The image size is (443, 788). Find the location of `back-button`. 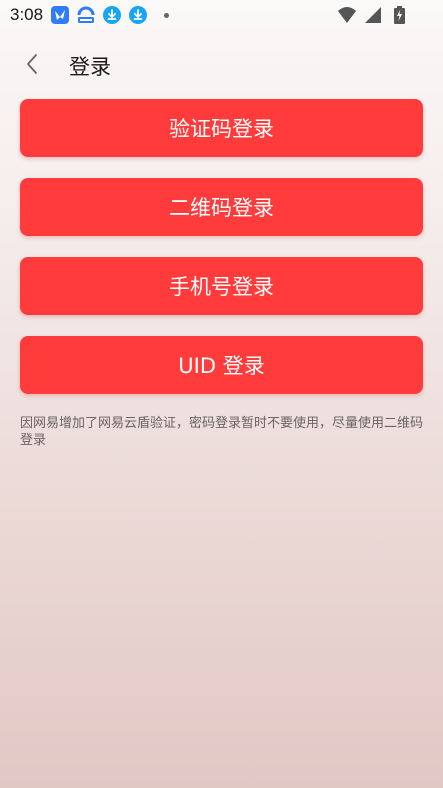

back-button is located at coordinates (32, 64).